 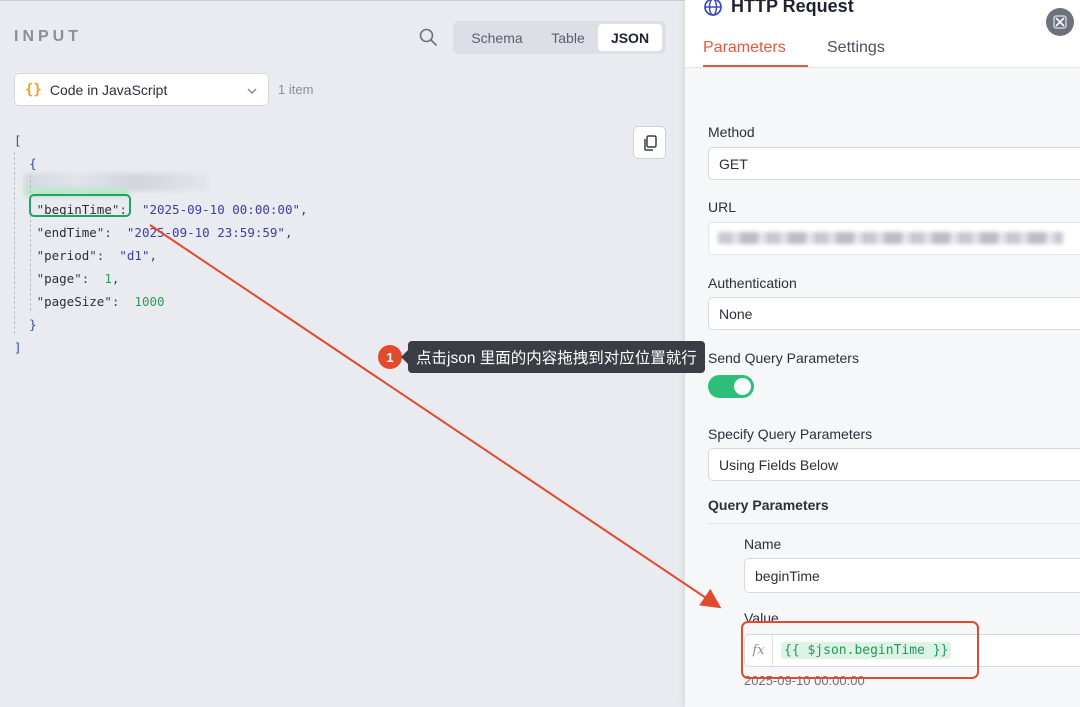 I want to click on json-value: "2025-09-10 00:00:00", so click(x=221, y=209).